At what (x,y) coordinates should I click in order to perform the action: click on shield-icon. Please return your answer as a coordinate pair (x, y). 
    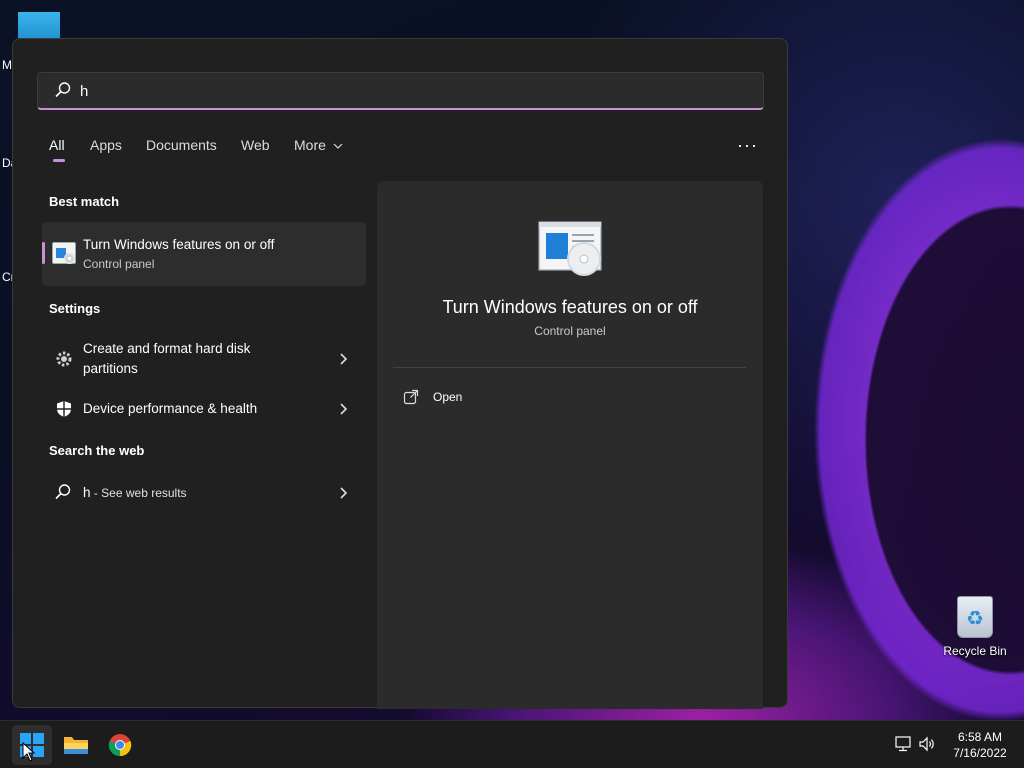
    Looking at the image, I should click on (64, 409).